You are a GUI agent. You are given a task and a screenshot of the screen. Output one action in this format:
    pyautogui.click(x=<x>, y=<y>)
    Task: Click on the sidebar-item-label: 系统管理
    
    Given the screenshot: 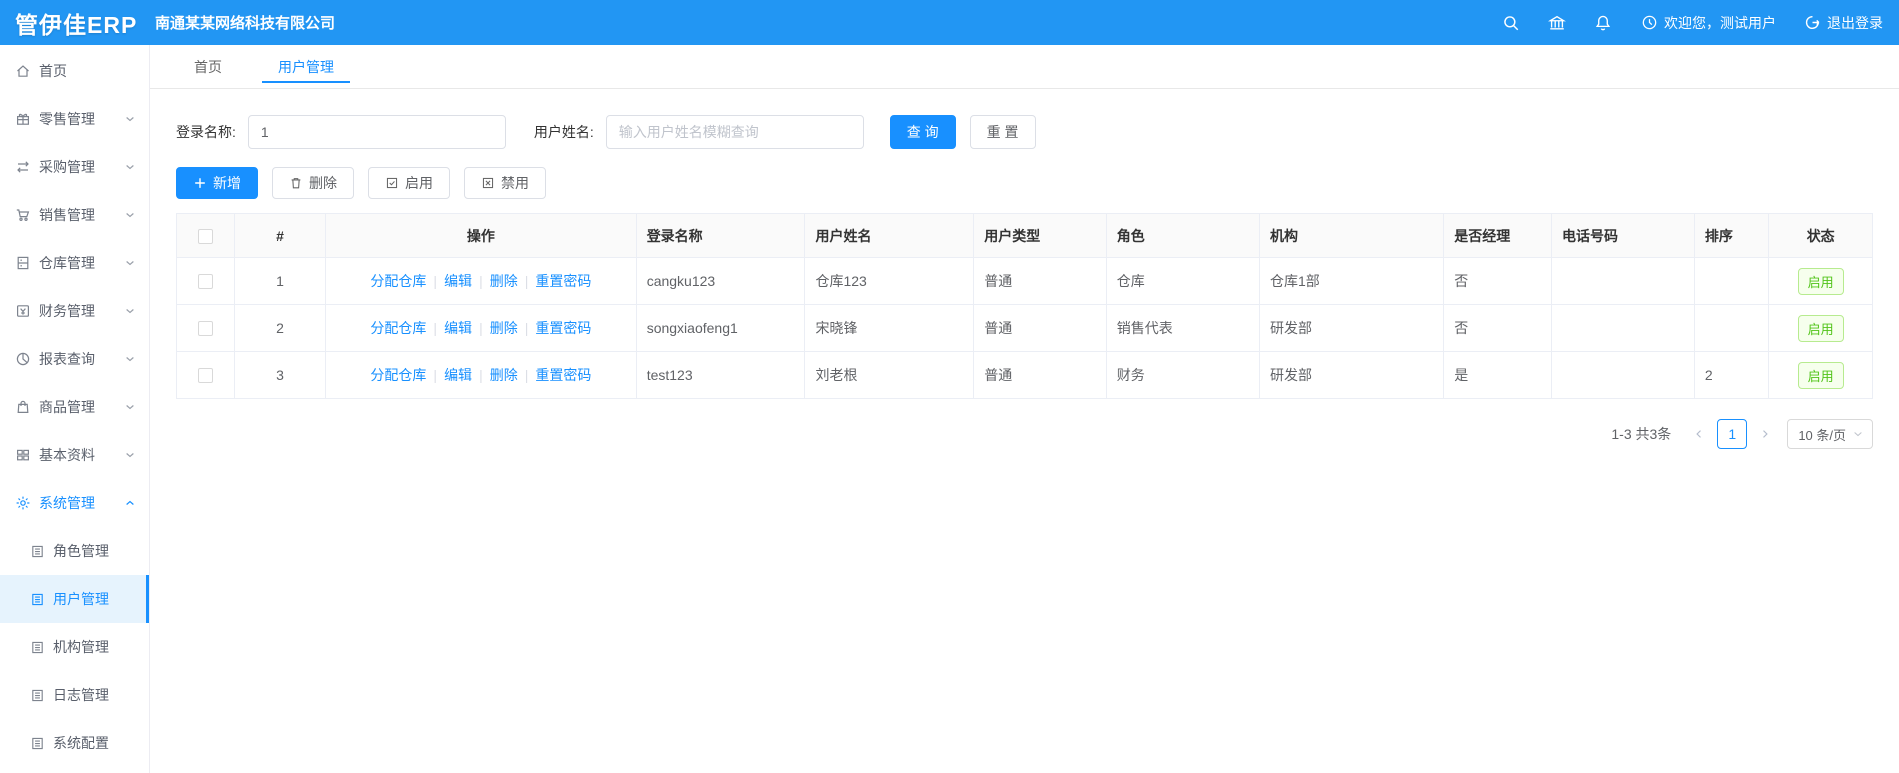 What is the action you would take?
    pyautogui.click(x=67, y=503)
    